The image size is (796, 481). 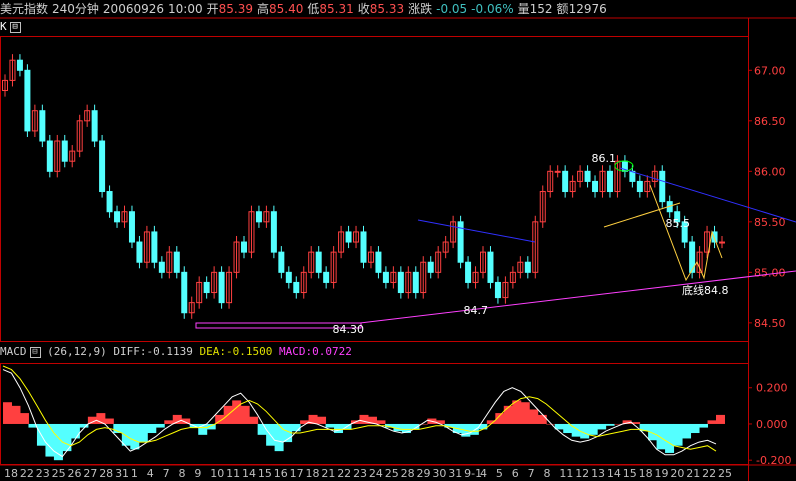 What do you see at coordinates (770, 171) in the screenshot?
I see `price-tick-label: 86.00` at bounding box center [770, 171].